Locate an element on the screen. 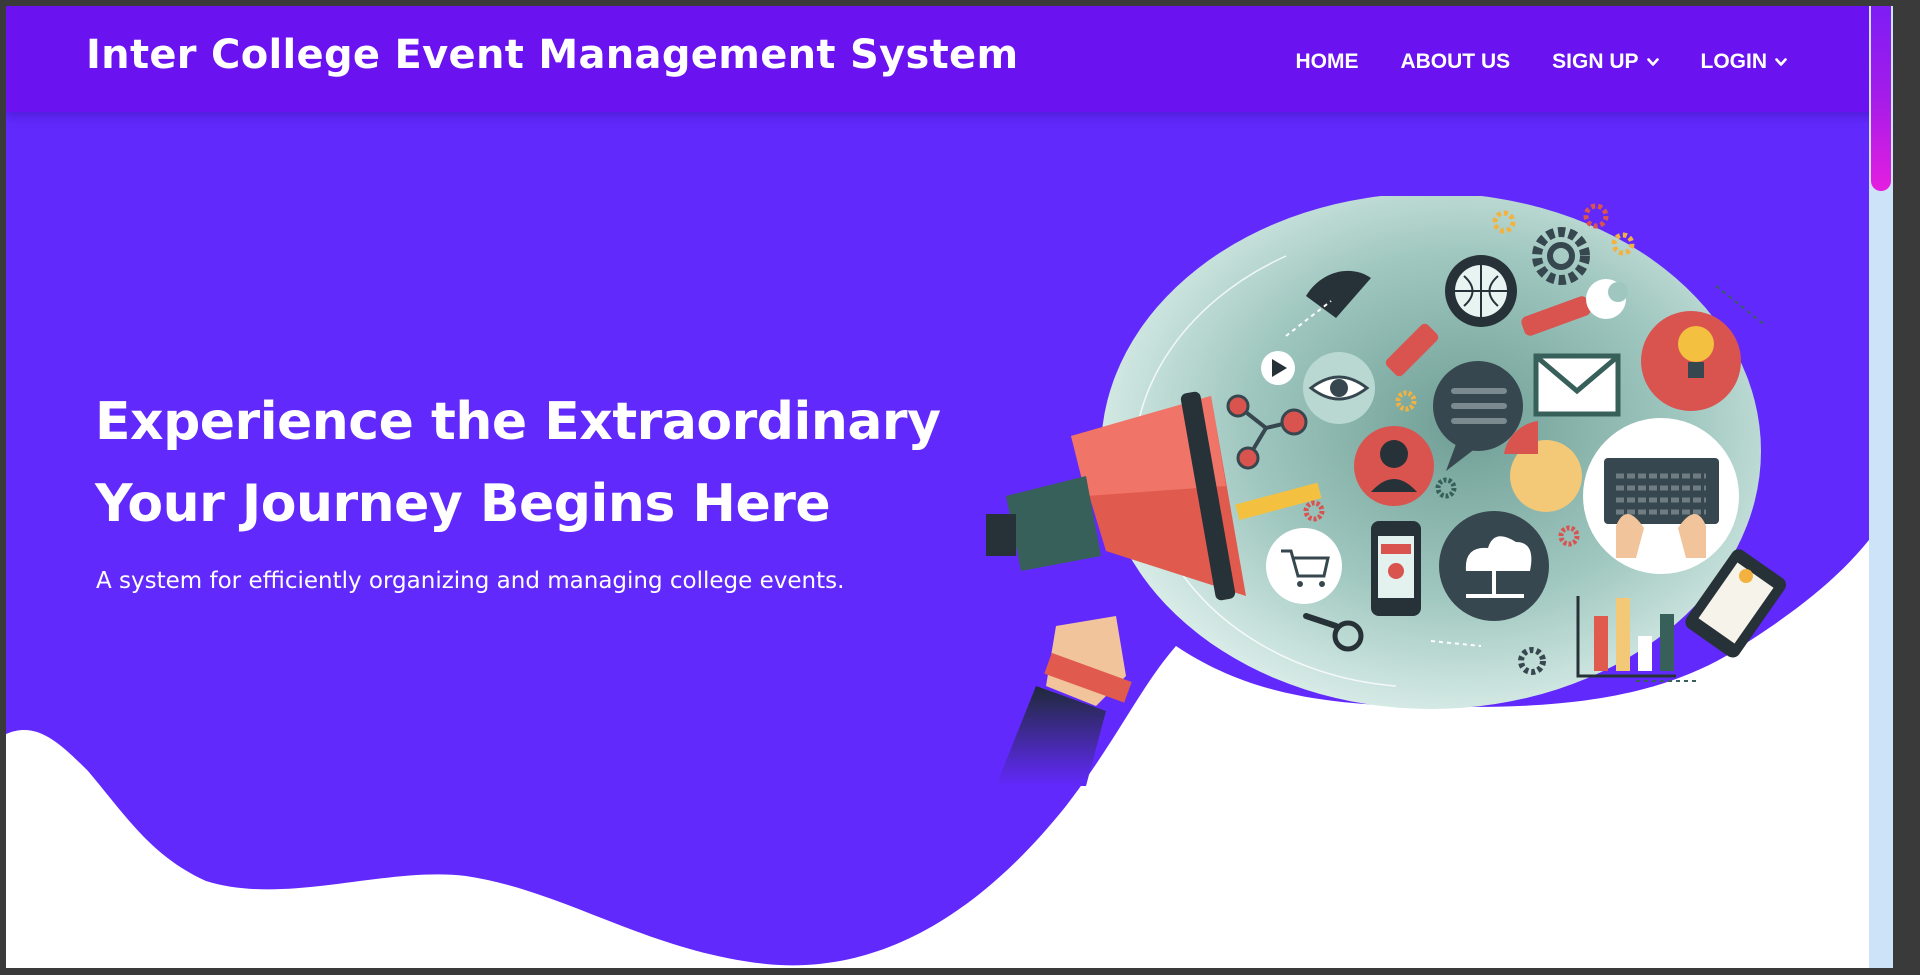 Image resolution: width=1920 pixels, height=975 pixels. nav-signup-dropdown: SIGN UP is located at coordinates (1605, 62).